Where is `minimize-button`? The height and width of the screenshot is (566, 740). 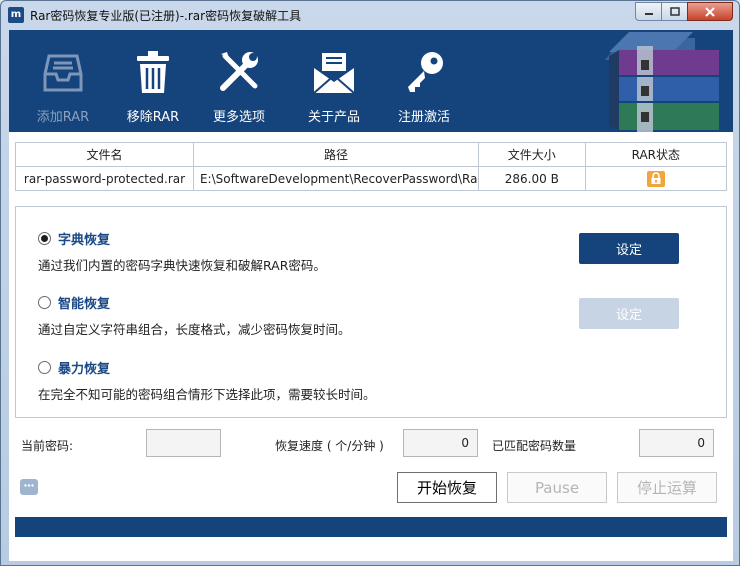
minimize-button is located at coordinates (648, 11).